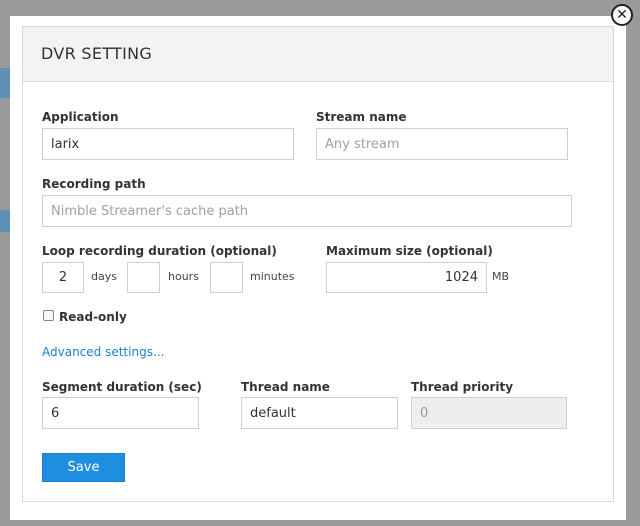 The image size is (640, 526). I want to click on minutes-unit: minutes, so click(272, 276).